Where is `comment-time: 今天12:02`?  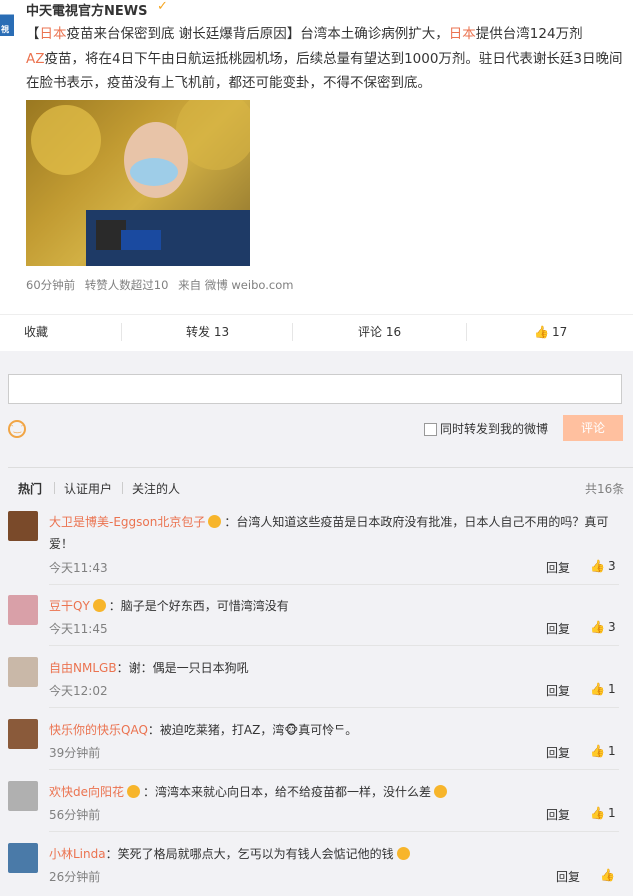
comment-time: 今天12:02 is located at coordinates (78, 690).